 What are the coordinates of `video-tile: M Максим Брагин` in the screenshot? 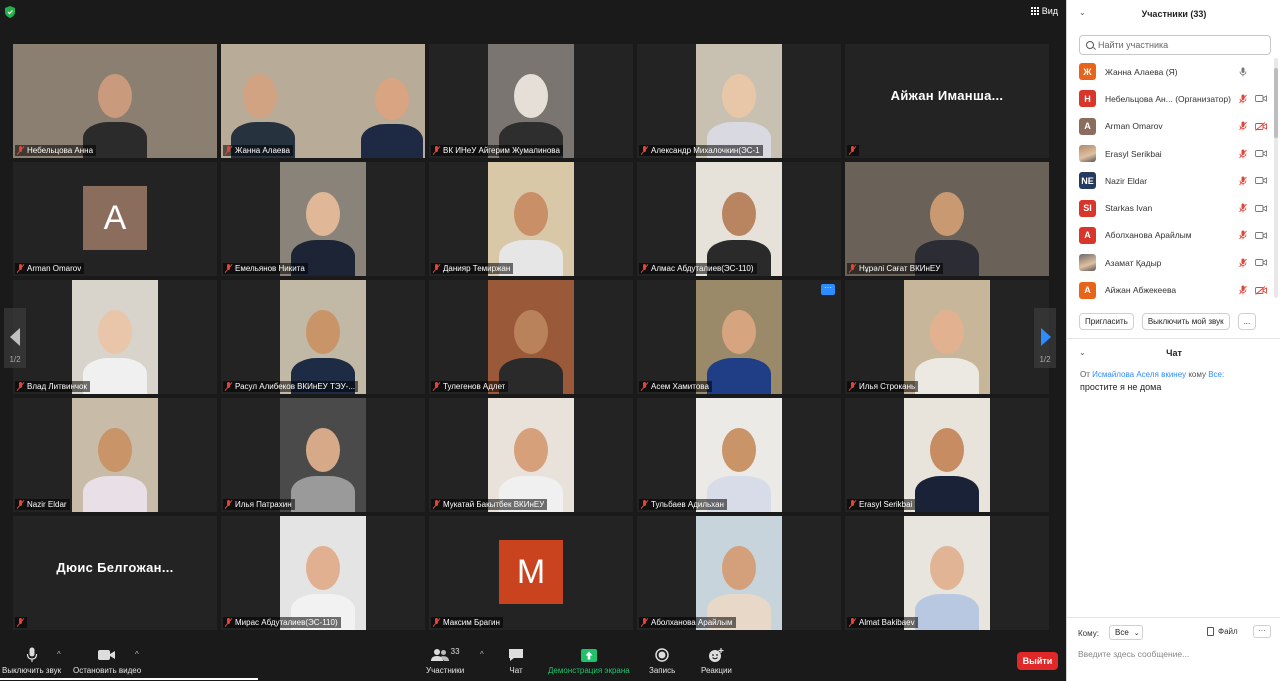 It's located at (531, 573).